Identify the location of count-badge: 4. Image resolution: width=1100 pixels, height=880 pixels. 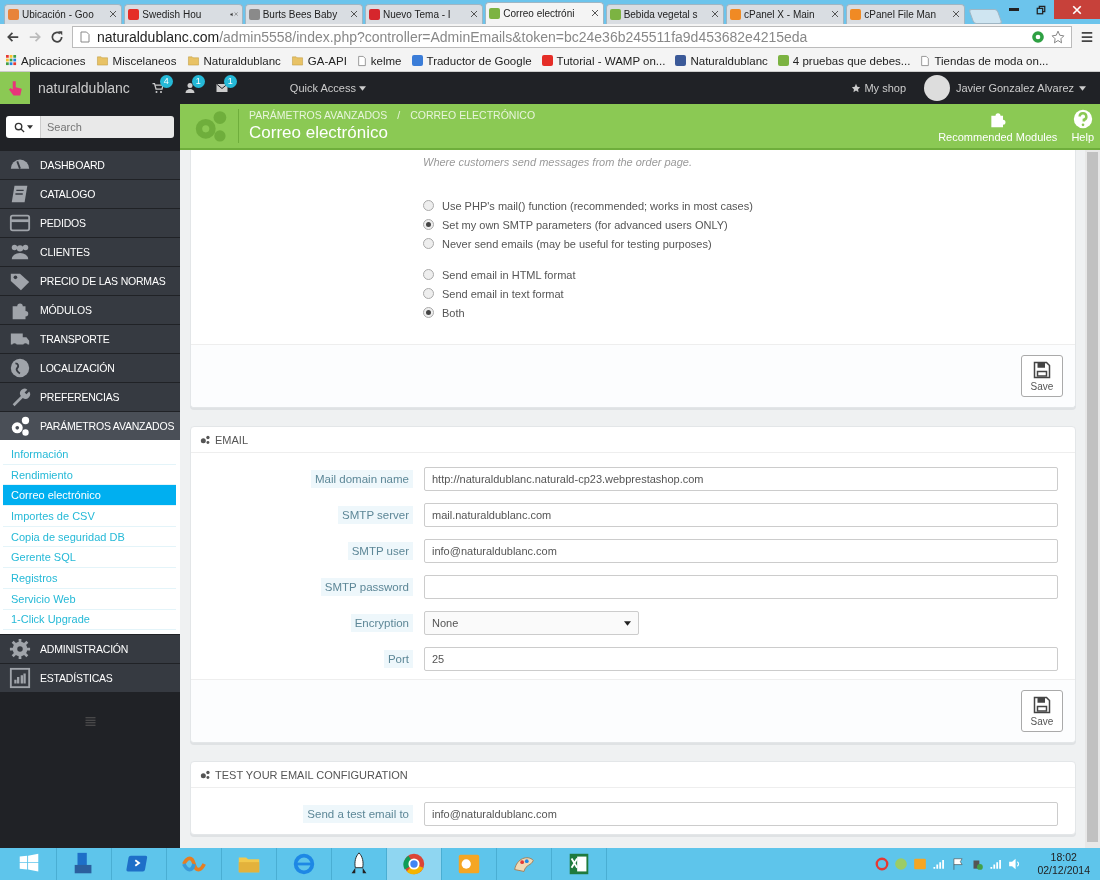
(166, 81).